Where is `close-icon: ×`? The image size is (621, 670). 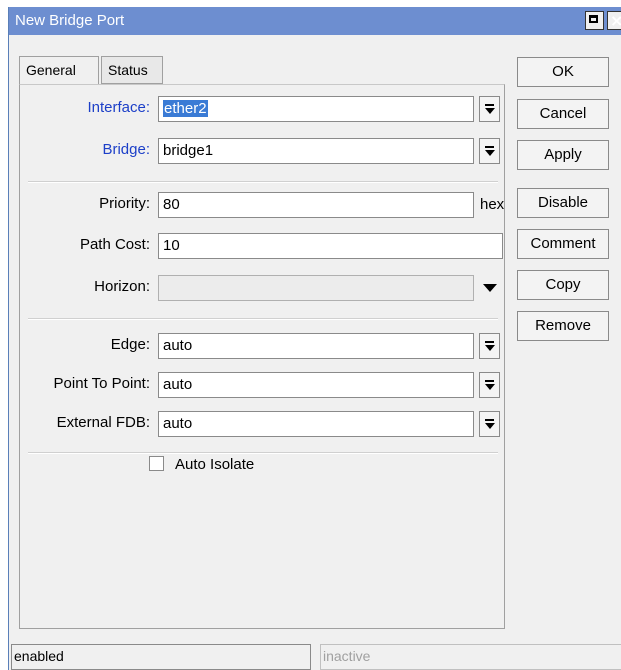 close-icon: × is located at coordinates (614, 20).